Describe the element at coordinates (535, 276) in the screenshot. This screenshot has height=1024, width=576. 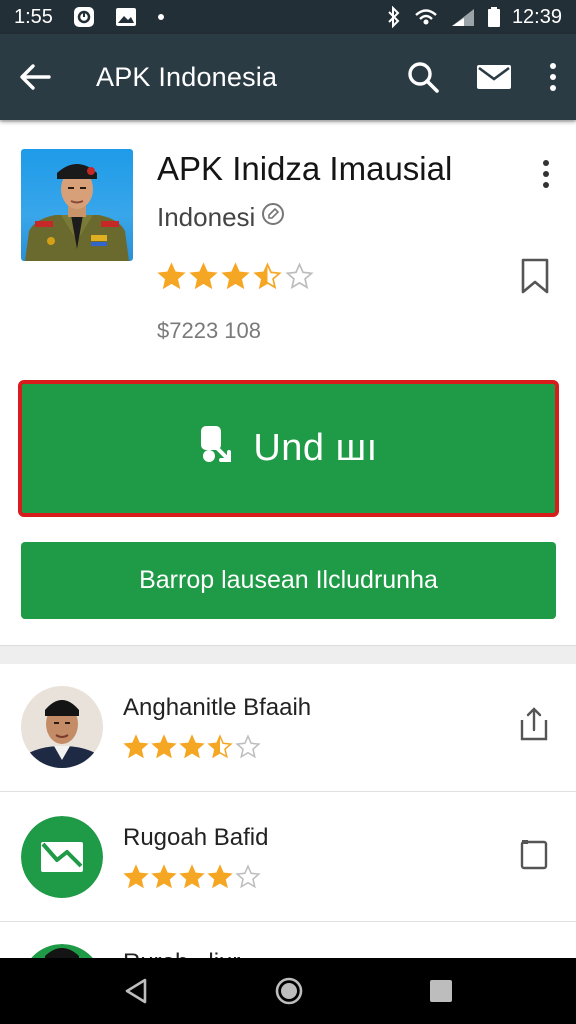
I see `bookmark-icon` at that location.